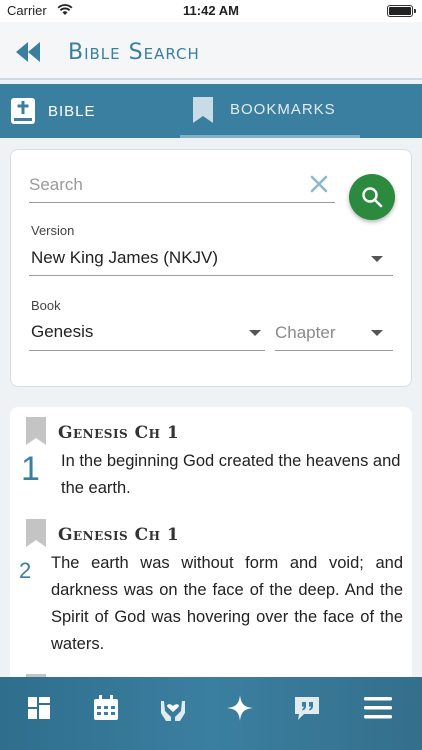 The image size is (422, 750). I want to click on search-button, so click(372, 197).